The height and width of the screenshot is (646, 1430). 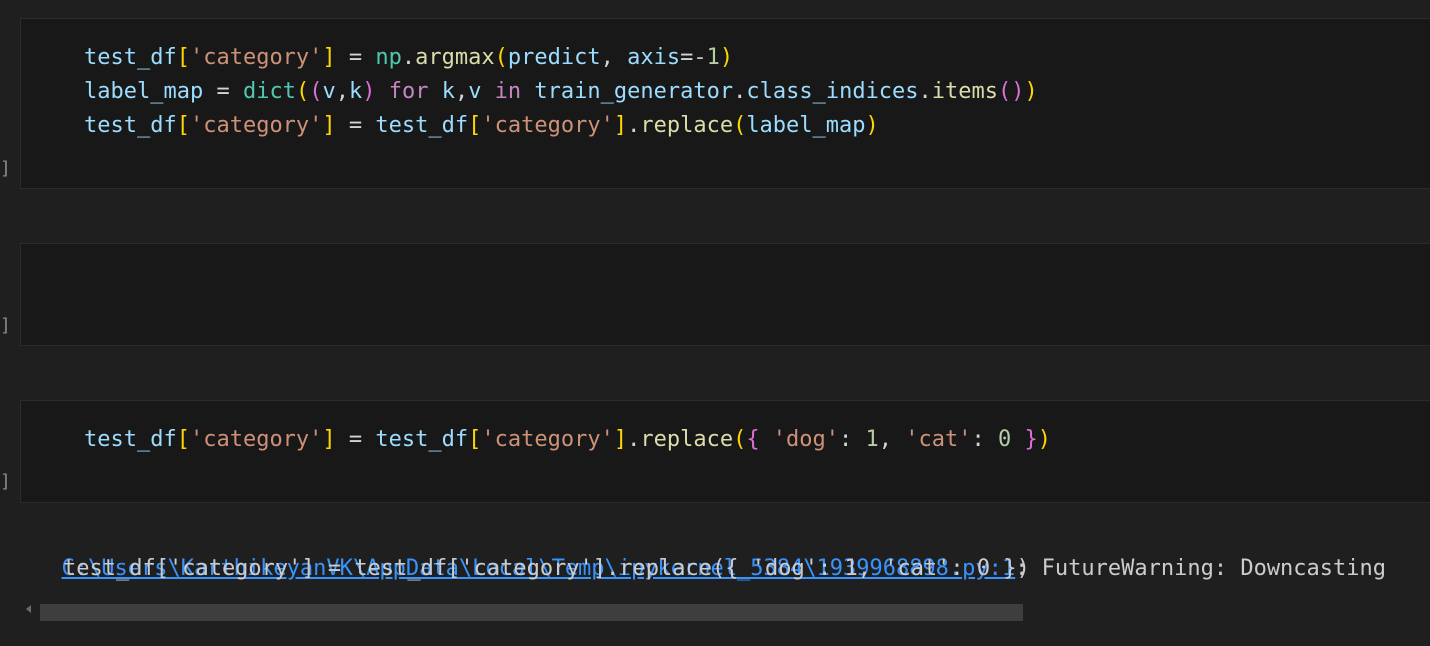 What do you see at coordinates (706, 57) in the screenshot?
I see `code-token: -1` at bounding box center [706, 57].